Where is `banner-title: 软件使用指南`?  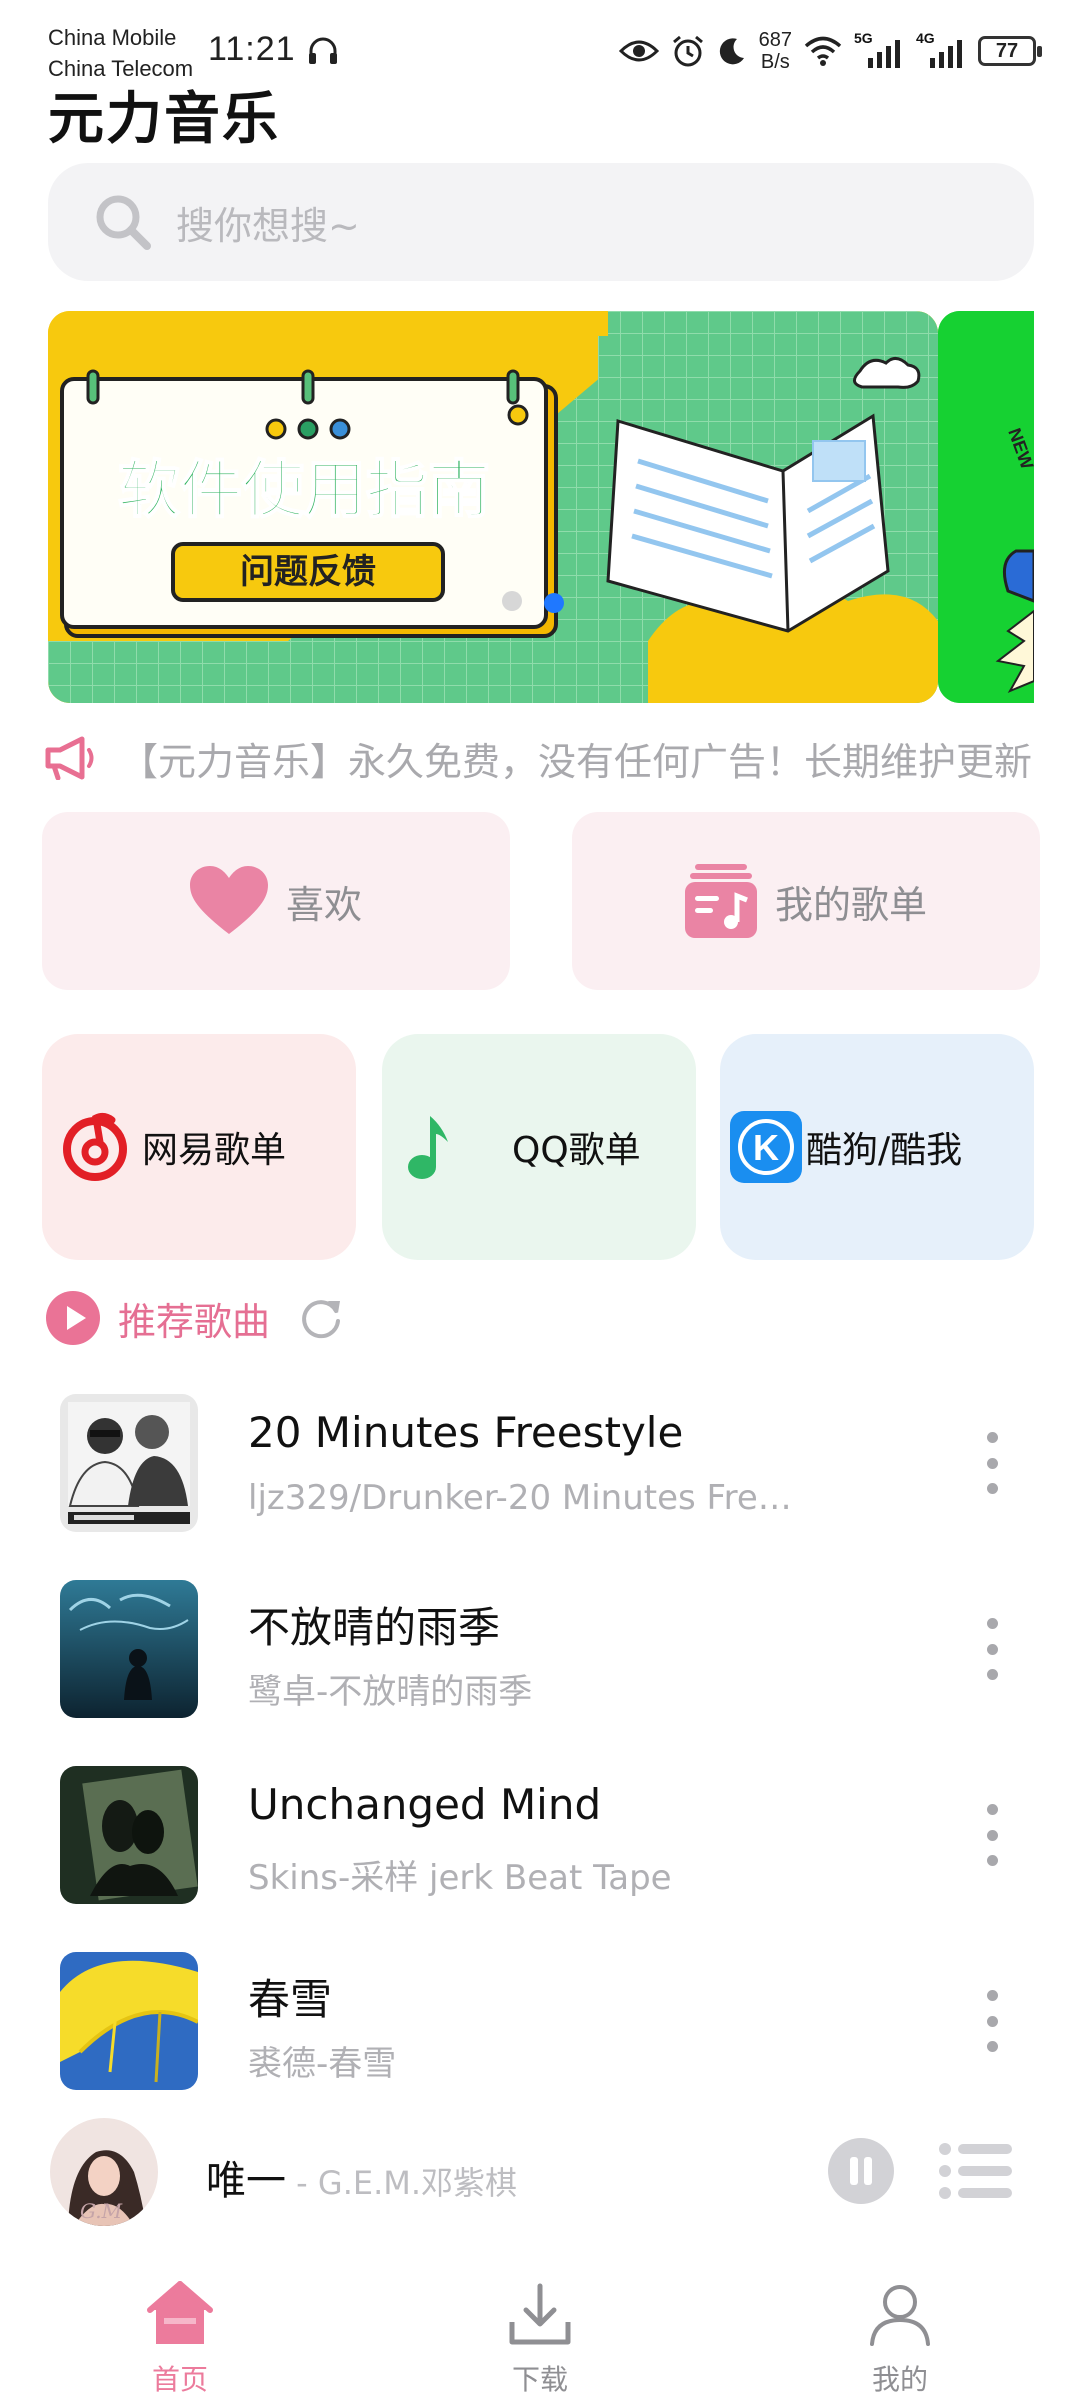 banner-title: 软件使用指南 is located at coordinates (304, 489).